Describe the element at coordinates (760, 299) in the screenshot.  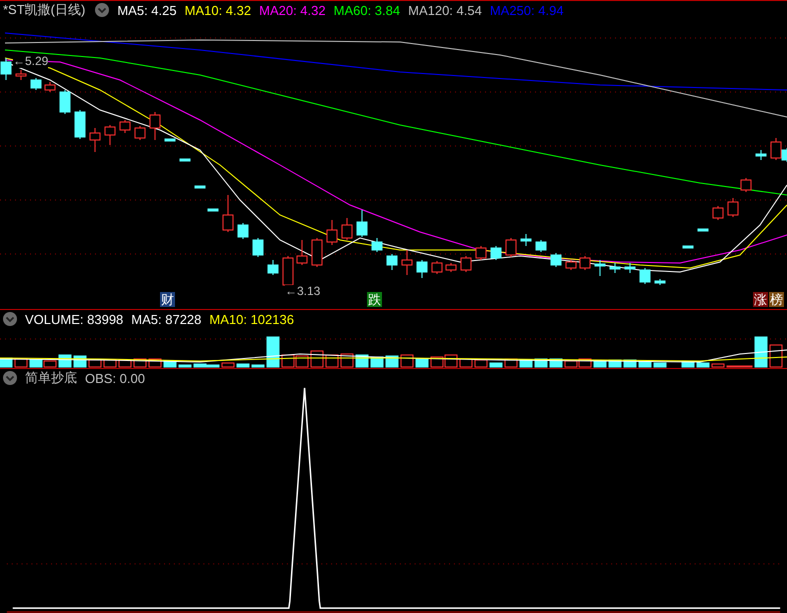
I see `event-tag: 涨` at that location.